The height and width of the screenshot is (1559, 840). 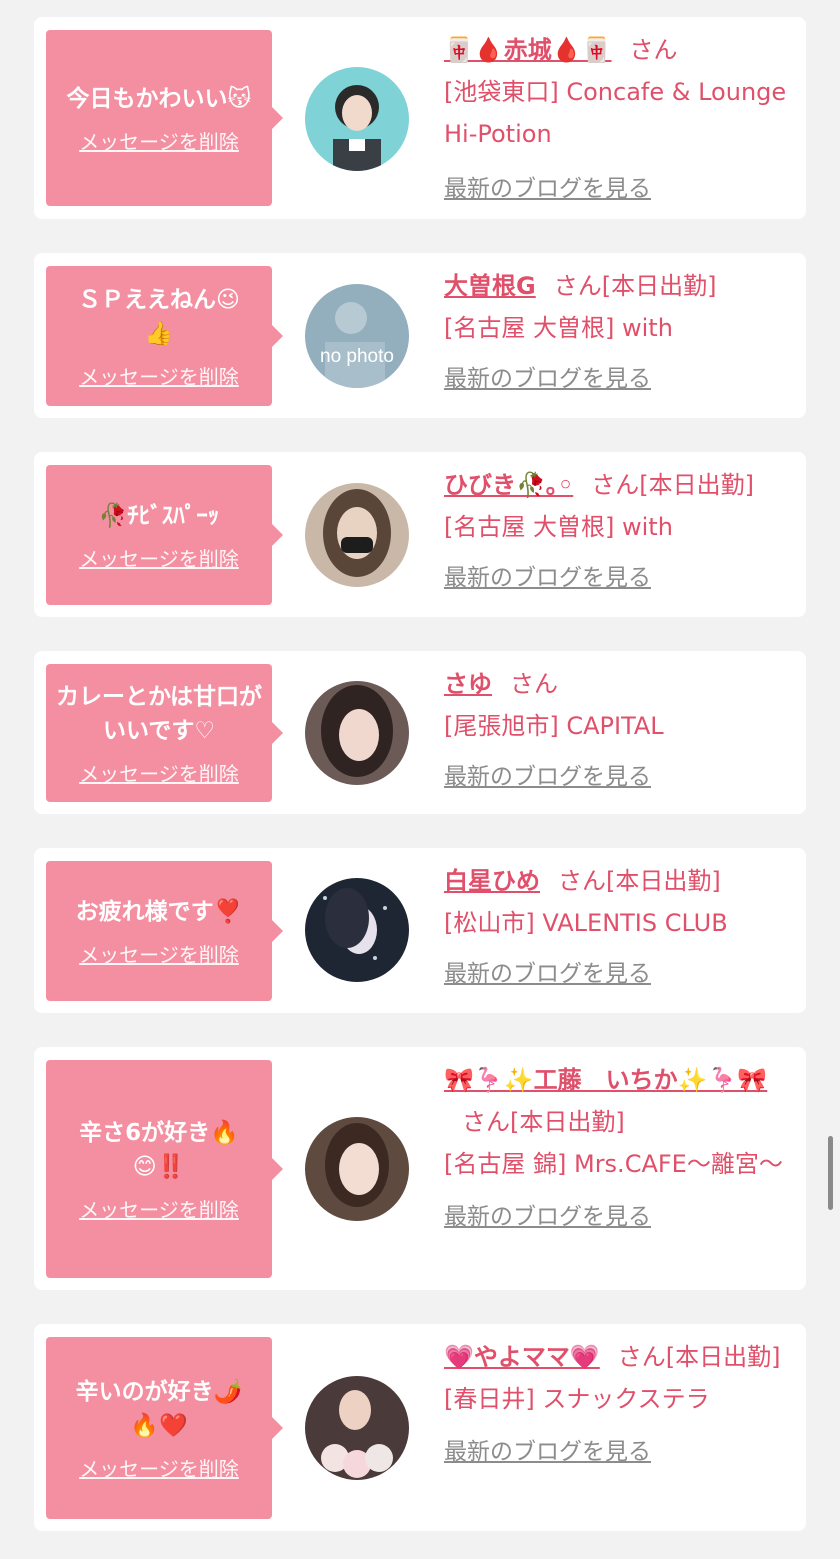 I want to click on message-text: 辛さ6が好き🔥😊‼️, so click(x=159, y=1149).